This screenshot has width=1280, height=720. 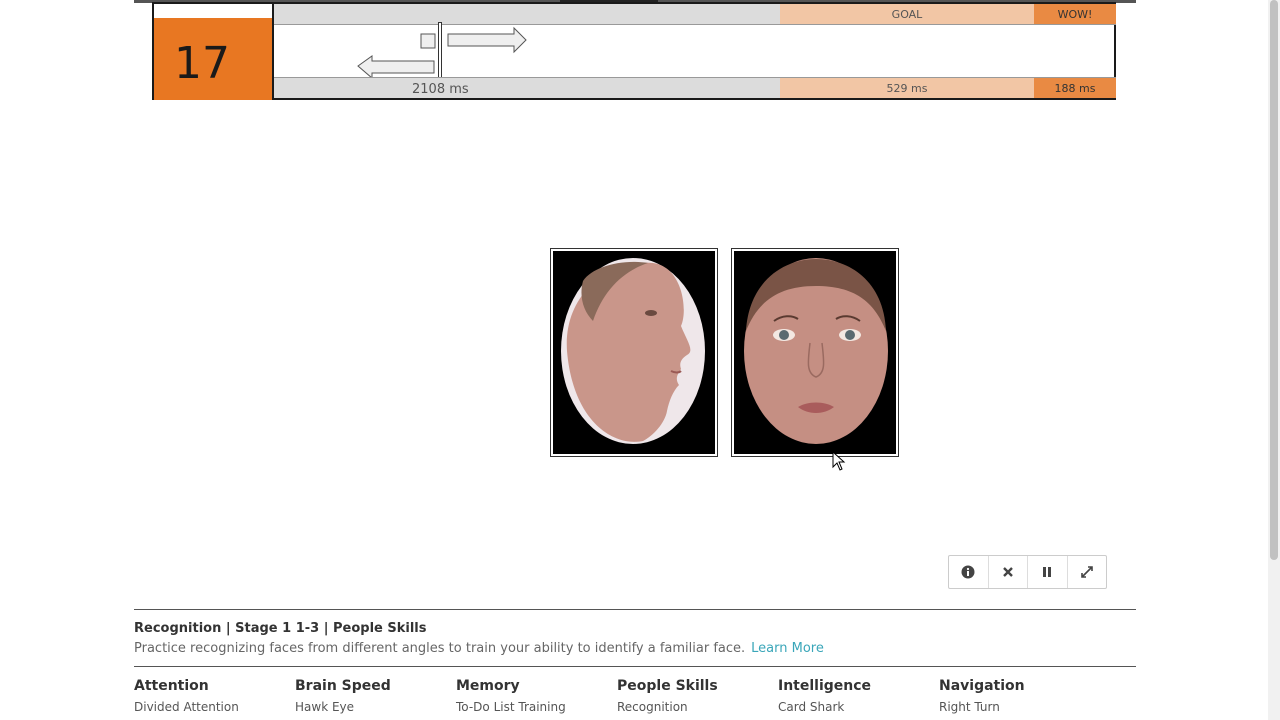 I want to click on band-segment-normal, so click(x=527, y=14).